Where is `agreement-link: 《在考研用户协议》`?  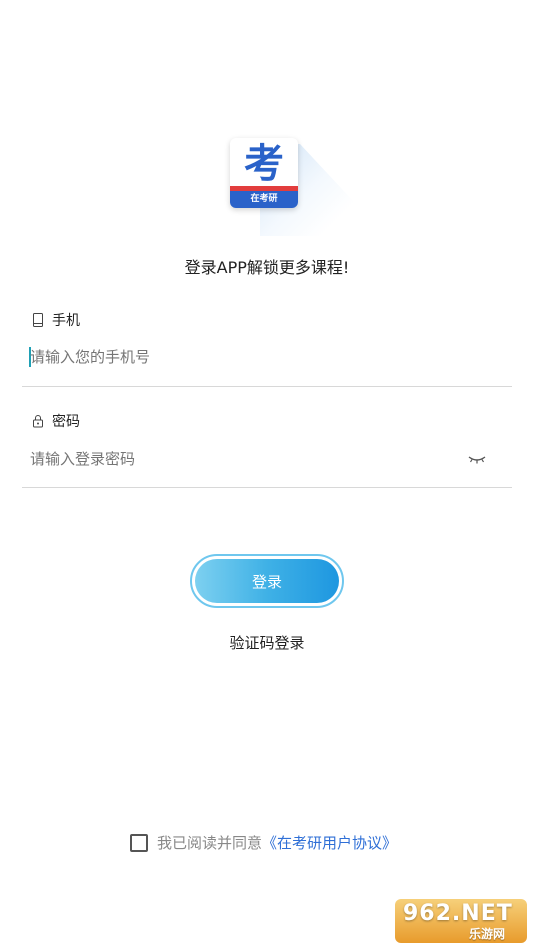
agreement-link: 《在考研用户协议》 is located at coordinates (329, 842).